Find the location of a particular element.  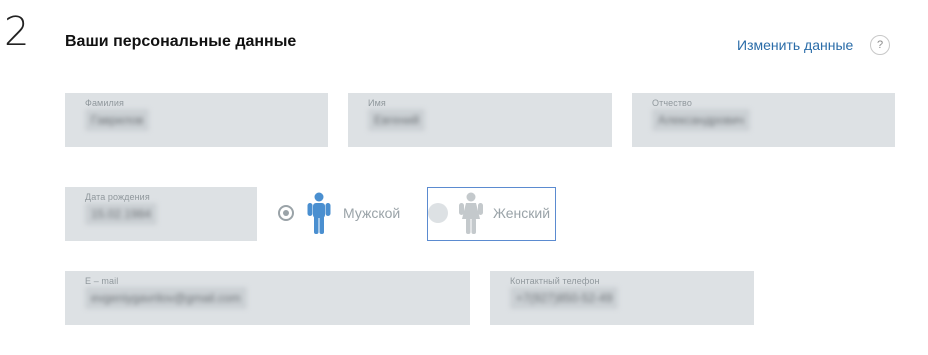

female-label: Женский is located at coordinates (521, 213).